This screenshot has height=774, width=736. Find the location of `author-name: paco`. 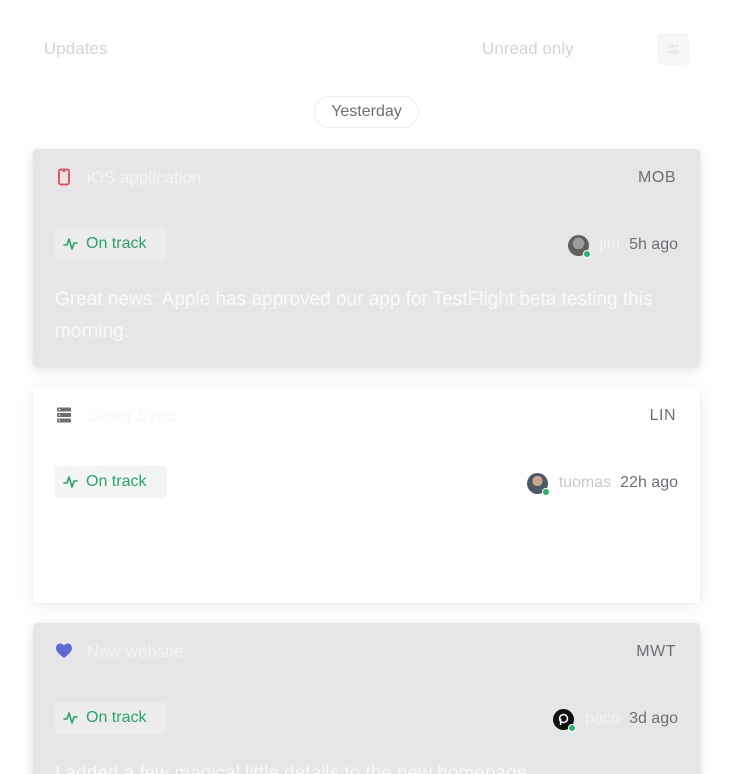

author-name: paco is located at coordinates (602, 719).